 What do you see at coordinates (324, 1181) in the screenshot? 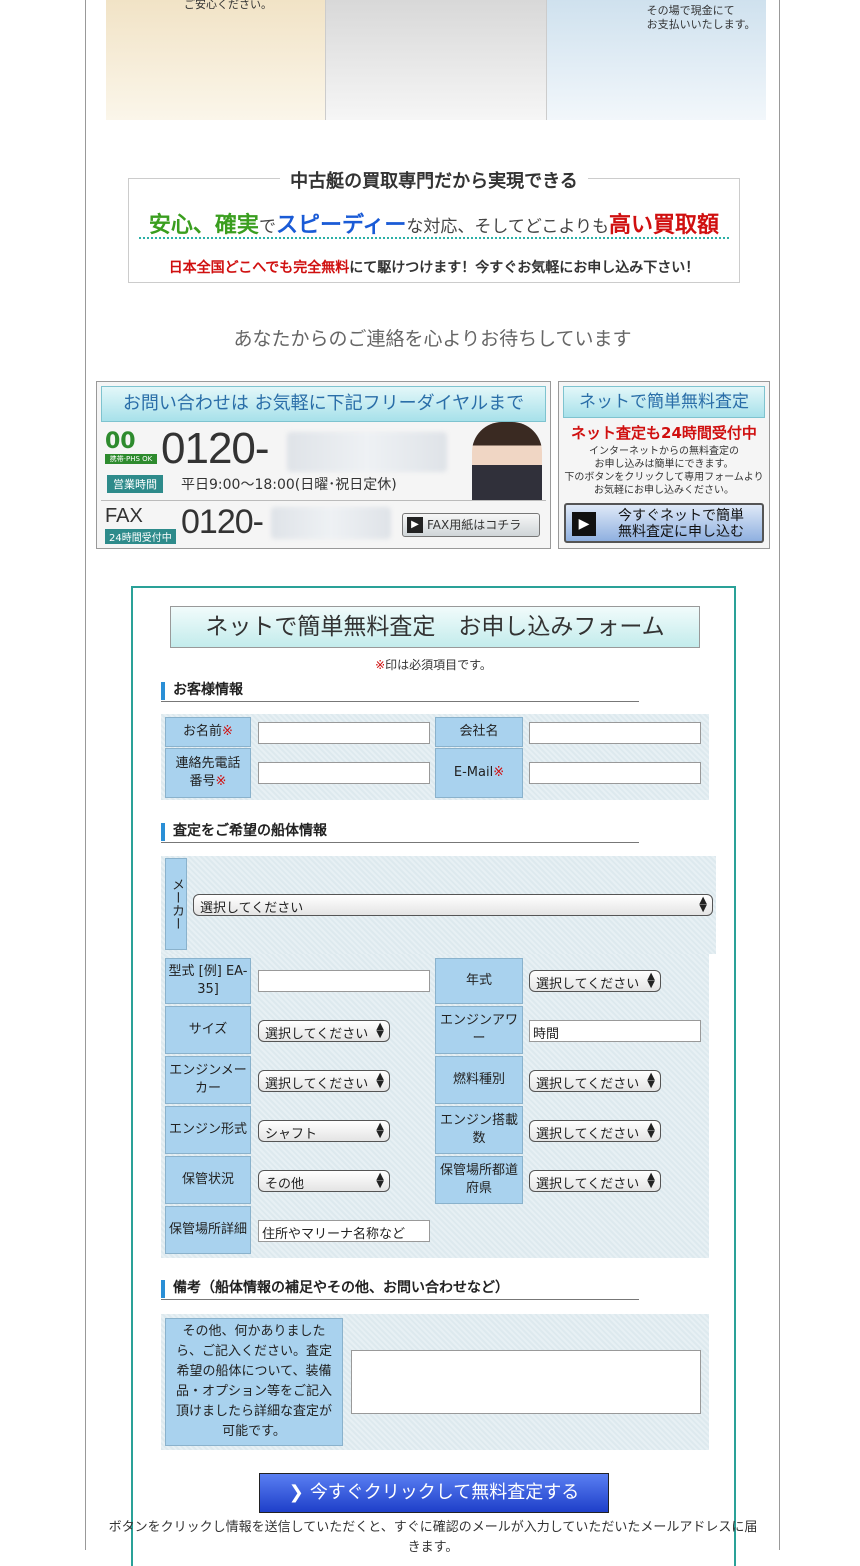
I see `storage-status-select: その他 ▲ ▼` at bounding box center [324, 1181].